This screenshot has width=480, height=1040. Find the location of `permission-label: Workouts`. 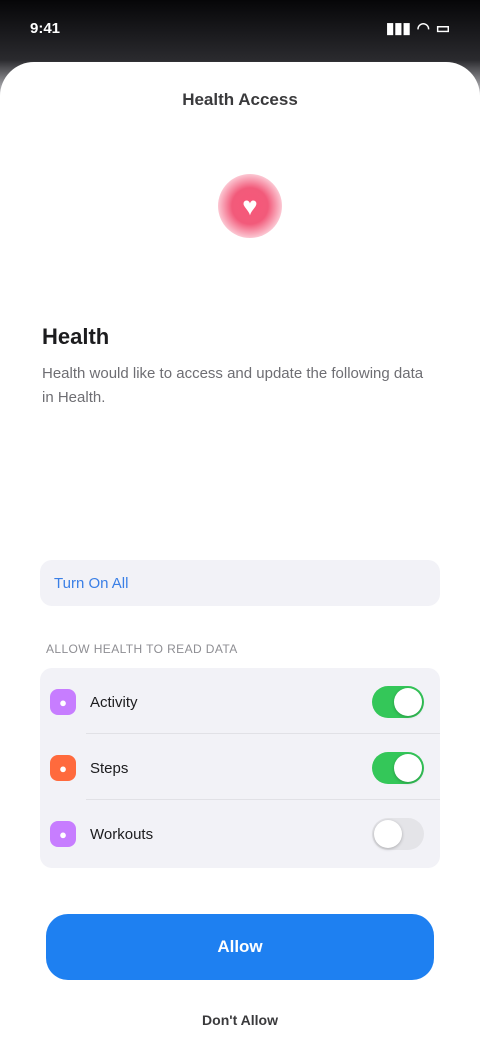

permission-label: Workouts is located at coordinates (122, 834).